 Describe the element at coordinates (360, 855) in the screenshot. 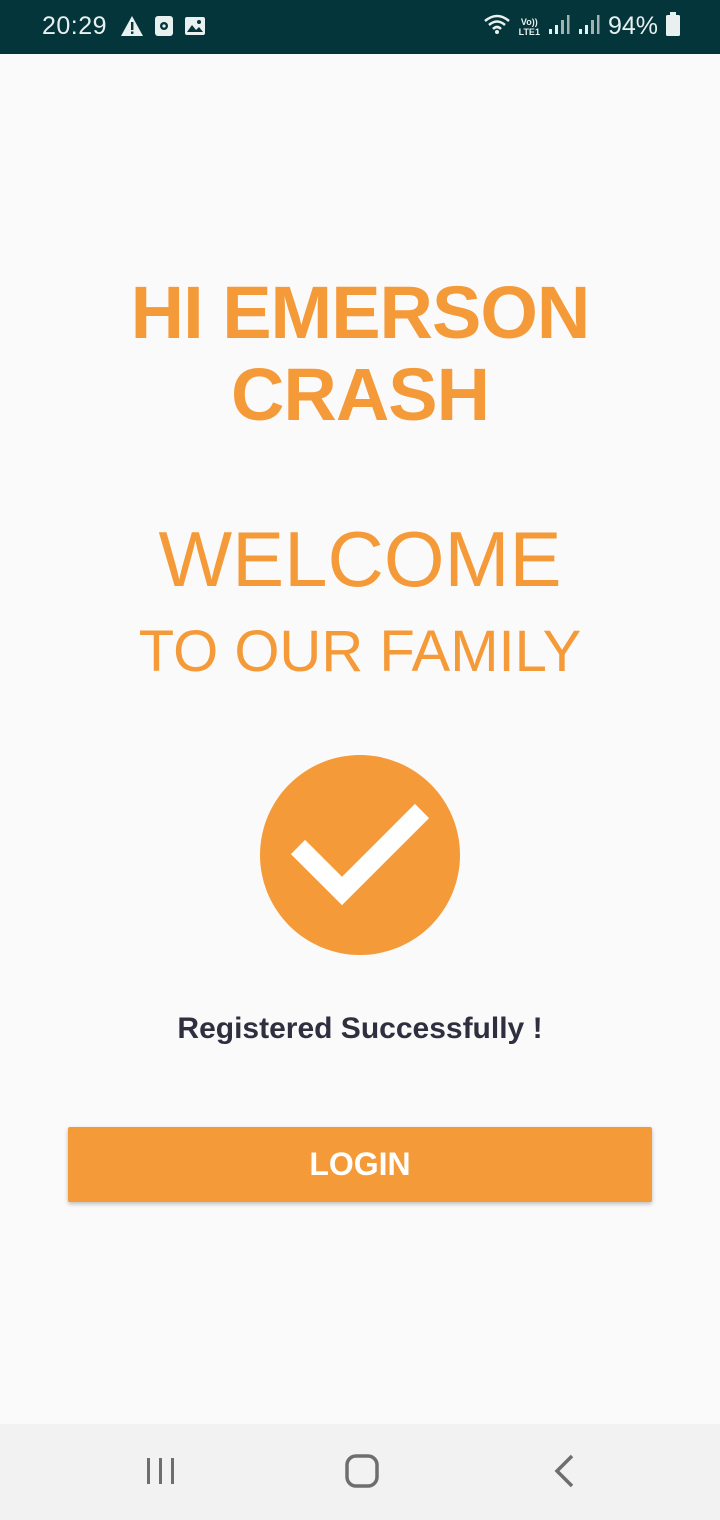

I see `success-check-icon` at that location.